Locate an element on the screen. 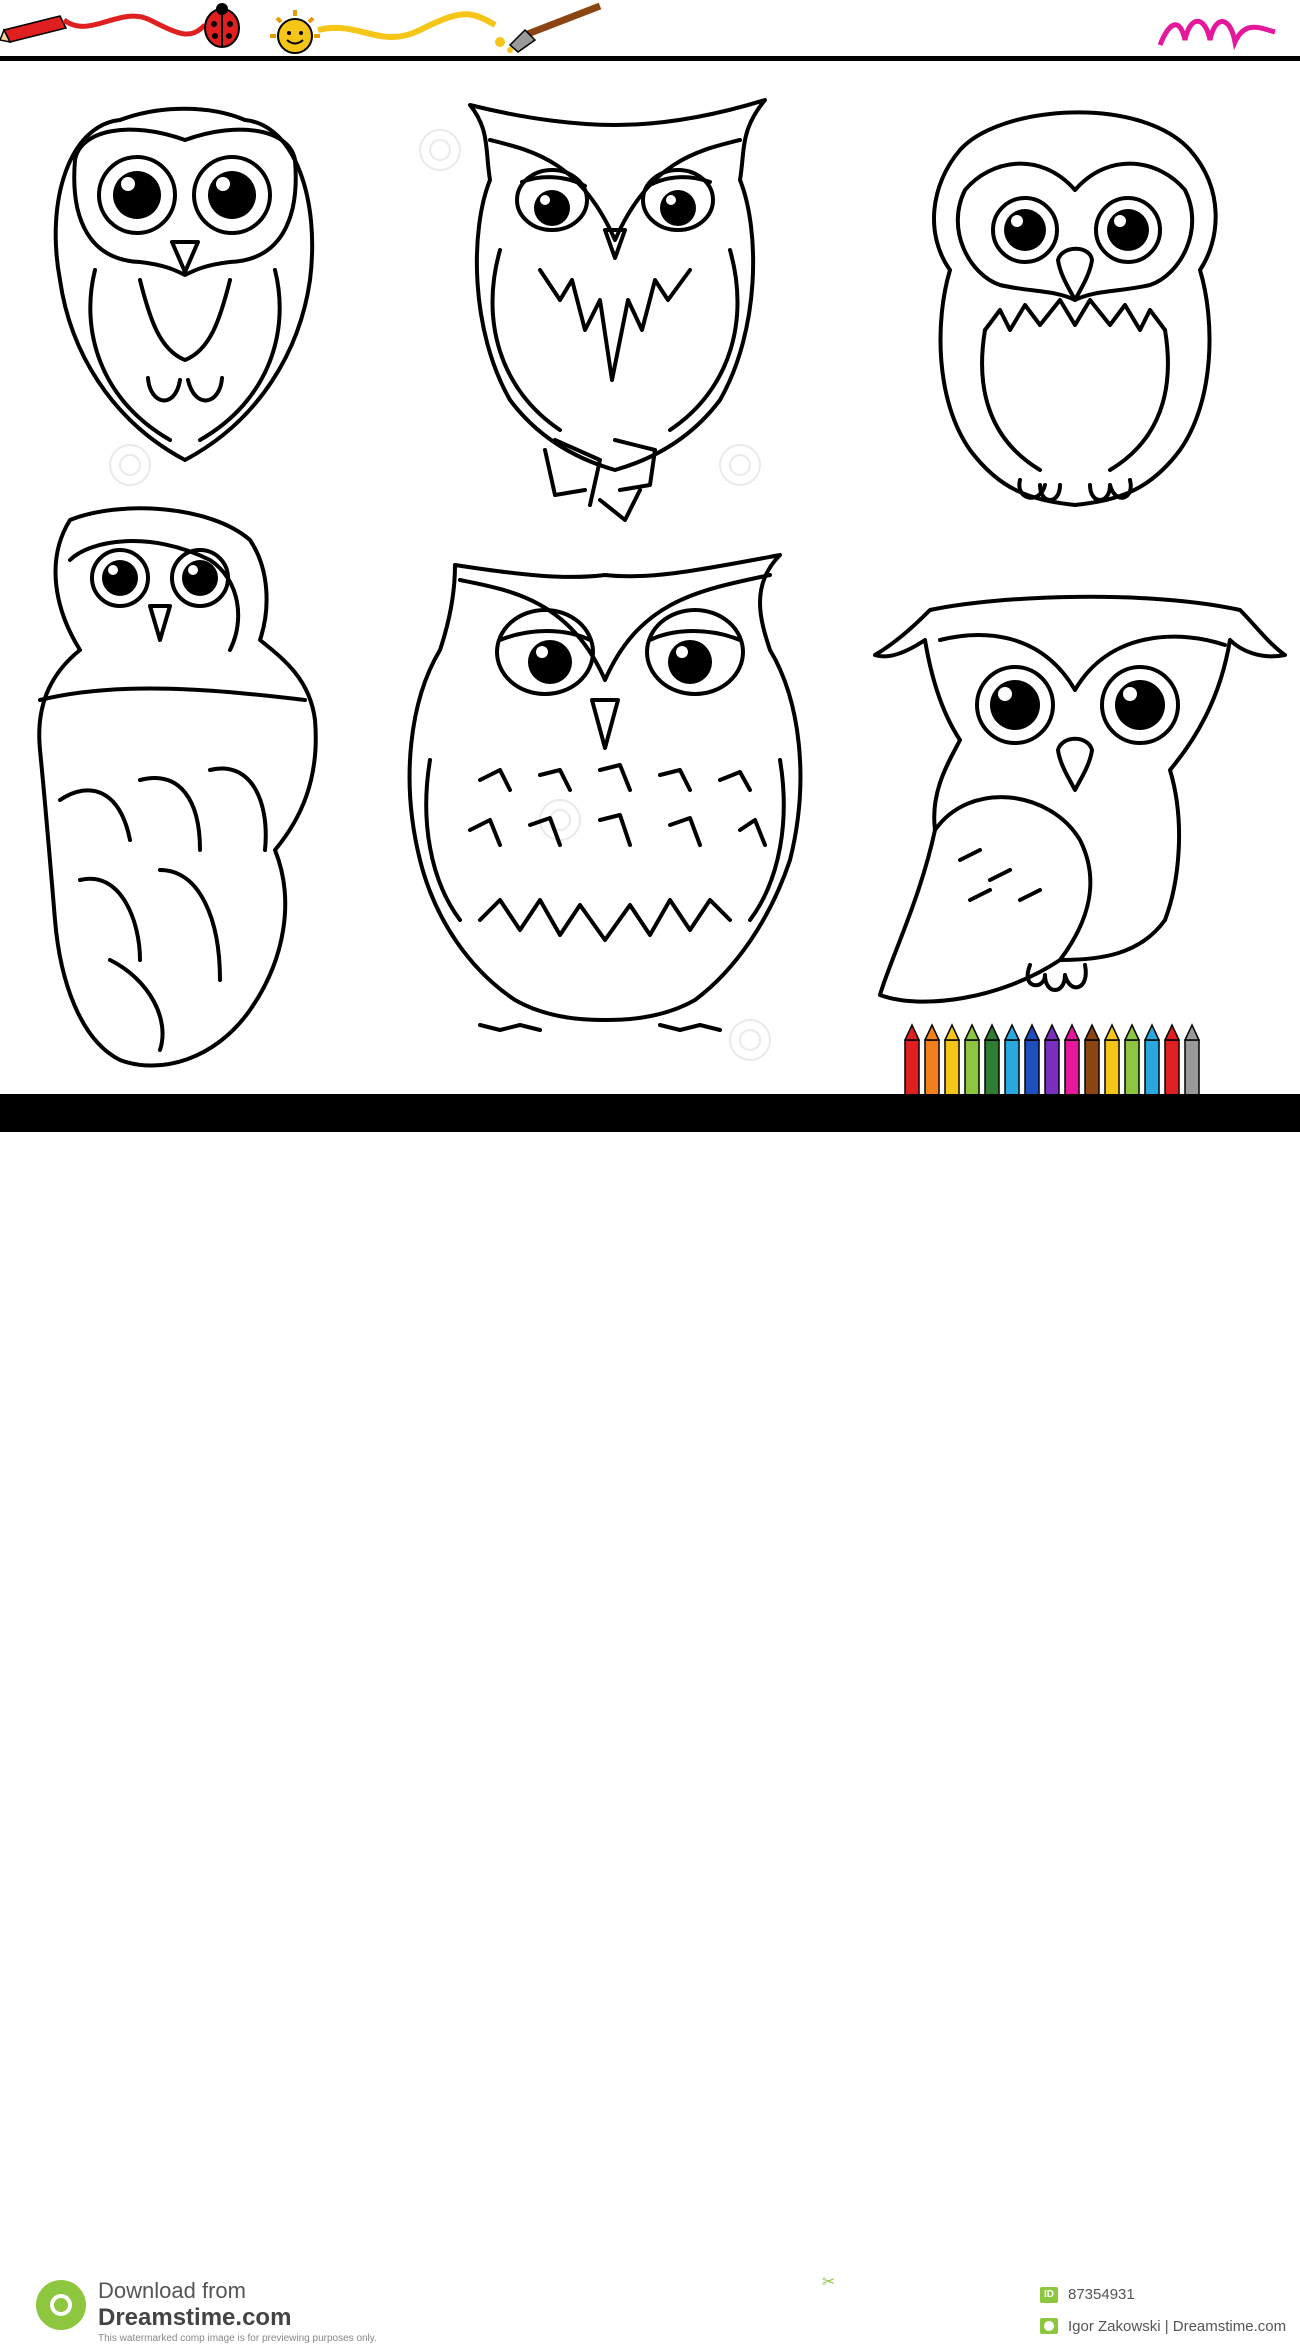 The image size is (1300, 2344). image-id: 87354931 is located at coordinates (1101, 2294).